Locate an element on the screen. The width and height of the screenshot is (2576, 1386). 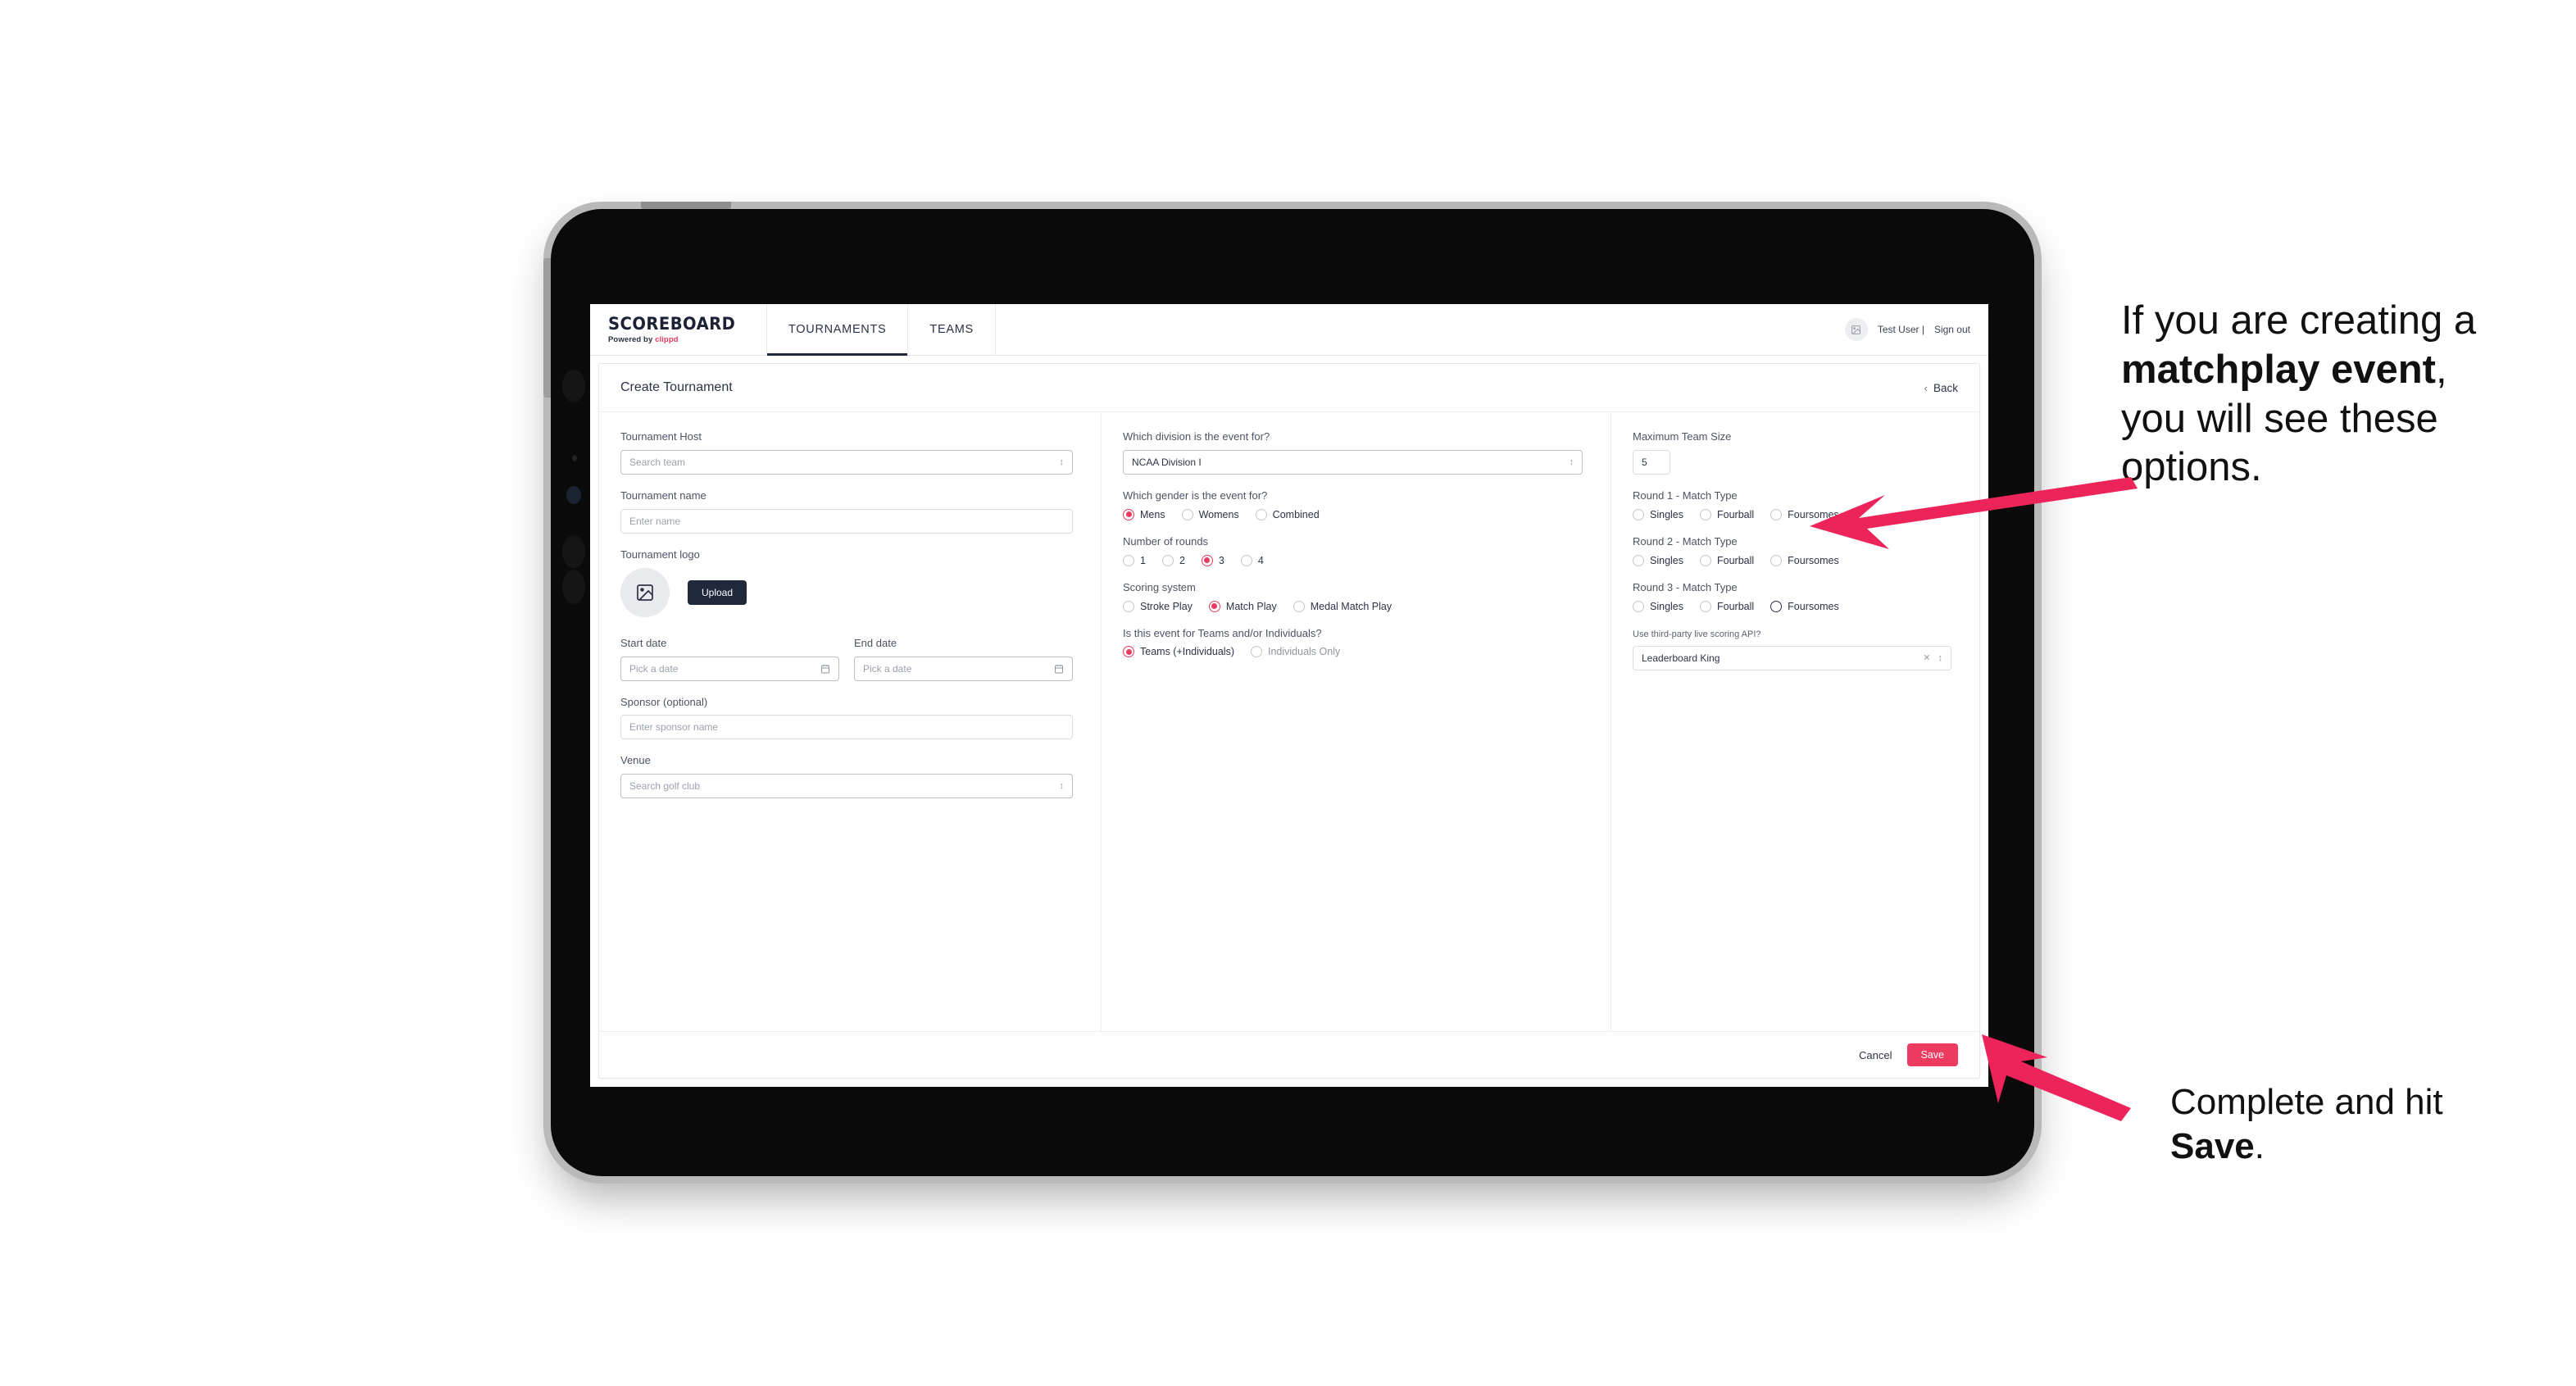
teams-option-teams-individuals: Teams (+Individuals) is located at coordinates (1178, 652).